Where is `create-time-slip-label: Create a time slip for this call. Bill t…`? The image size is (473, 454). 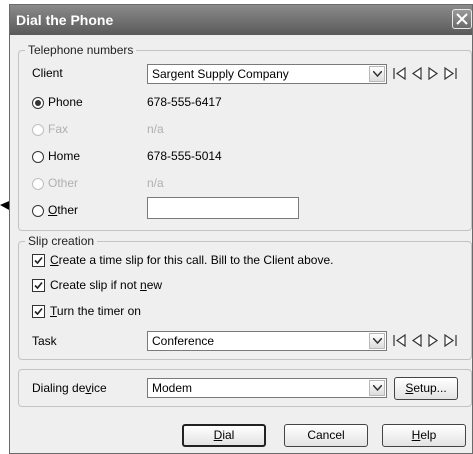 create-time-slip-label: Create a time slip for this call. Bill t… is located at coordinates (192, 260).